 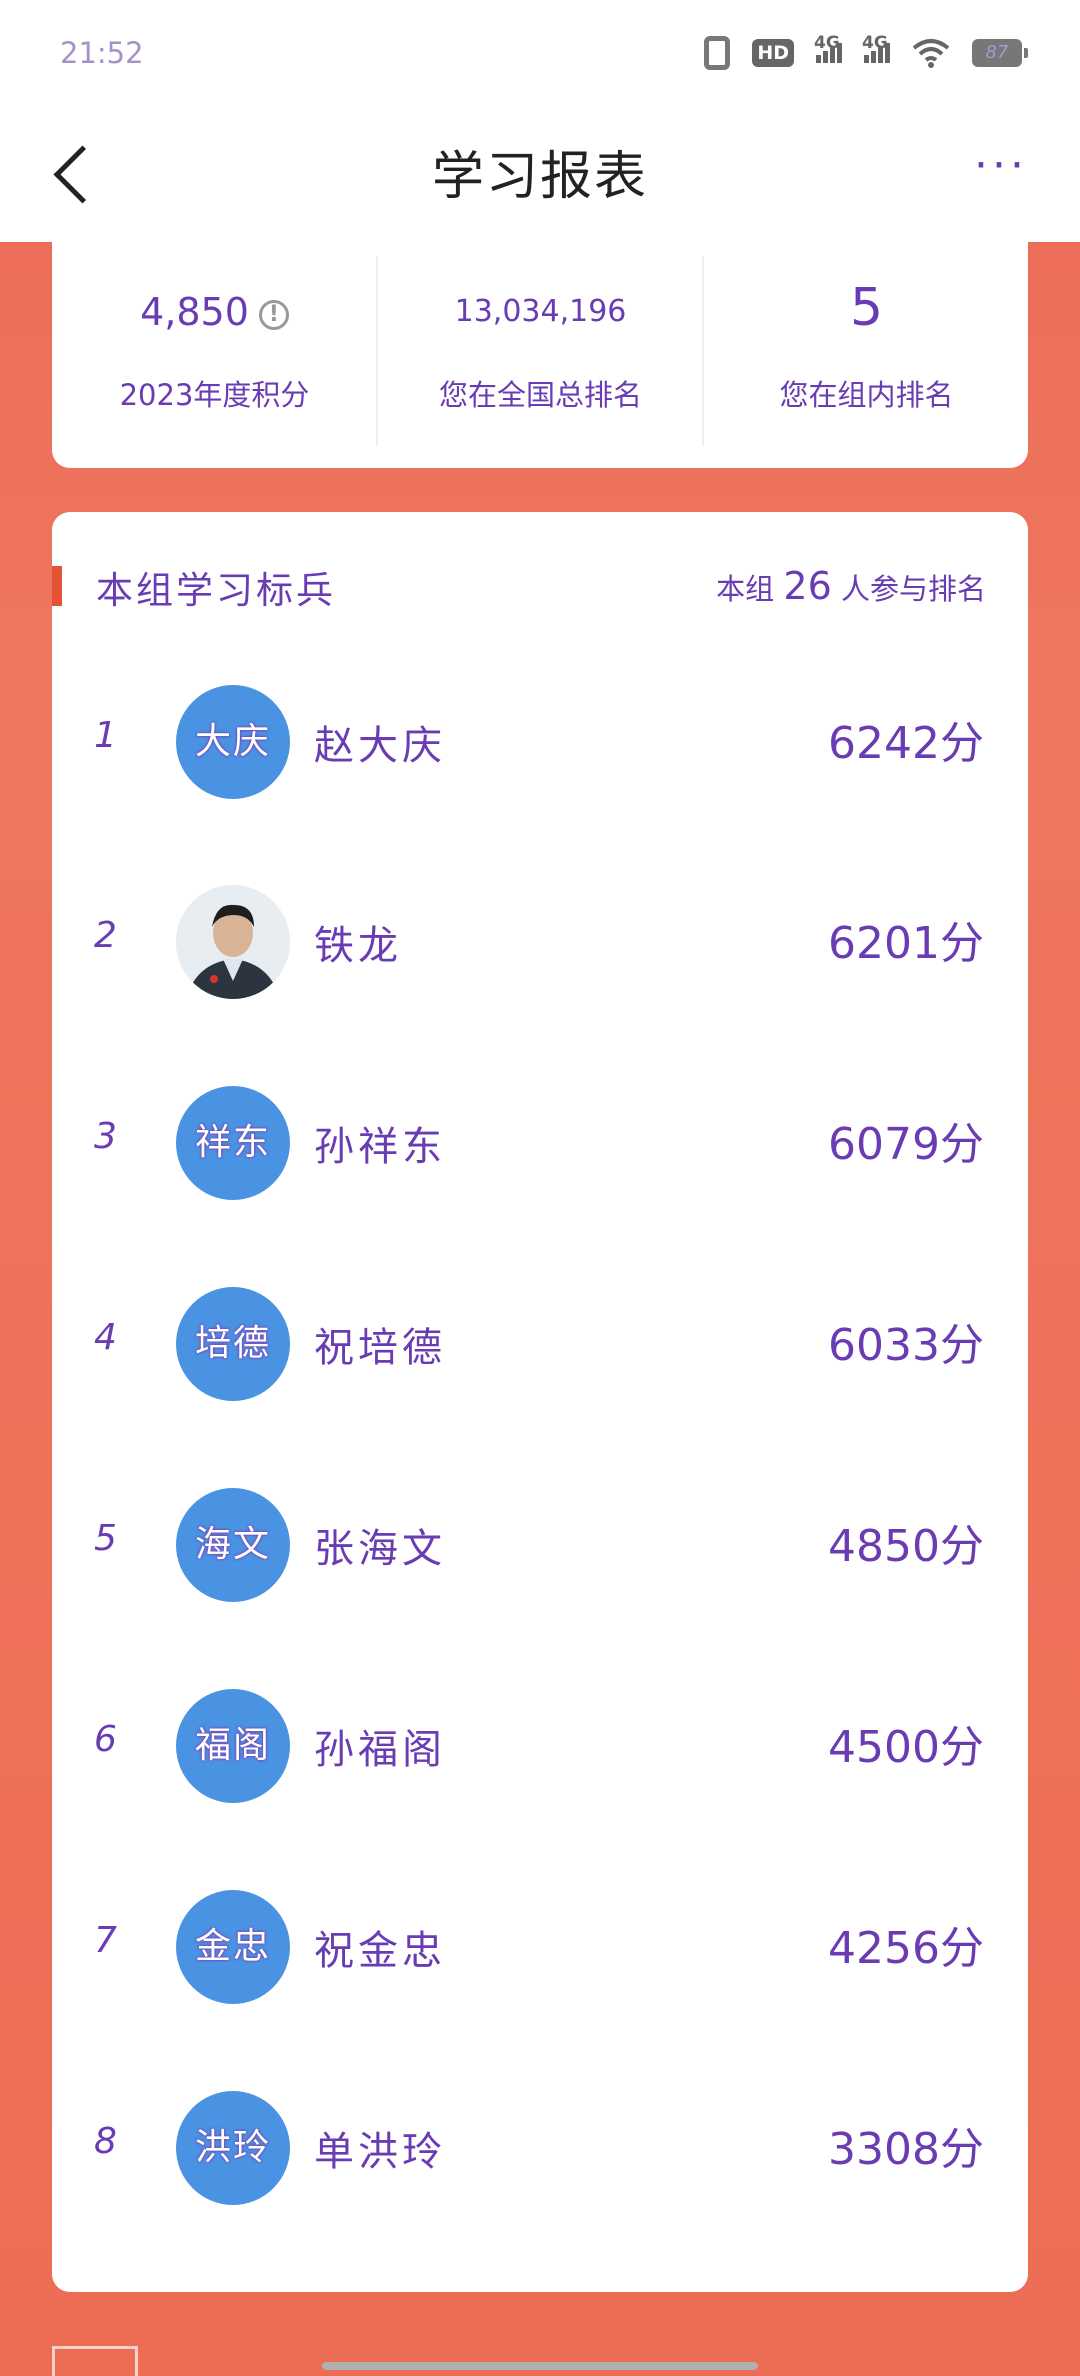 I want to click on rank-number: 3, so click(x=105, y=1136).